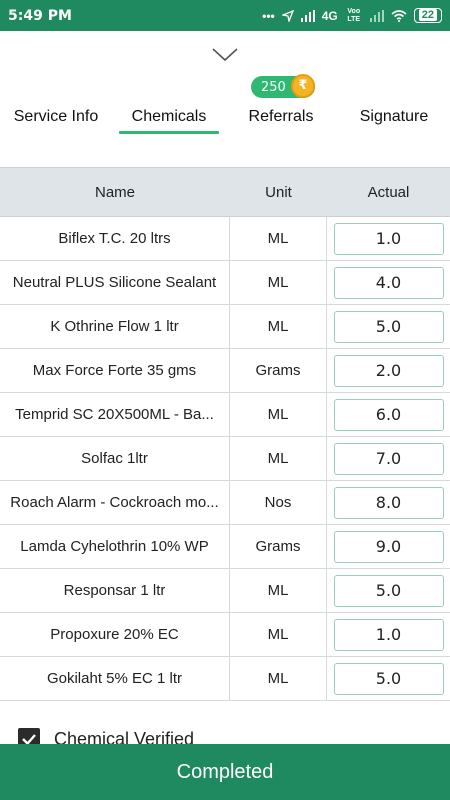 The height and width of the screenshot is (800, 450). I want to click on table-row: K Othrine Flow 1 ltr ML, so click(225, 327).